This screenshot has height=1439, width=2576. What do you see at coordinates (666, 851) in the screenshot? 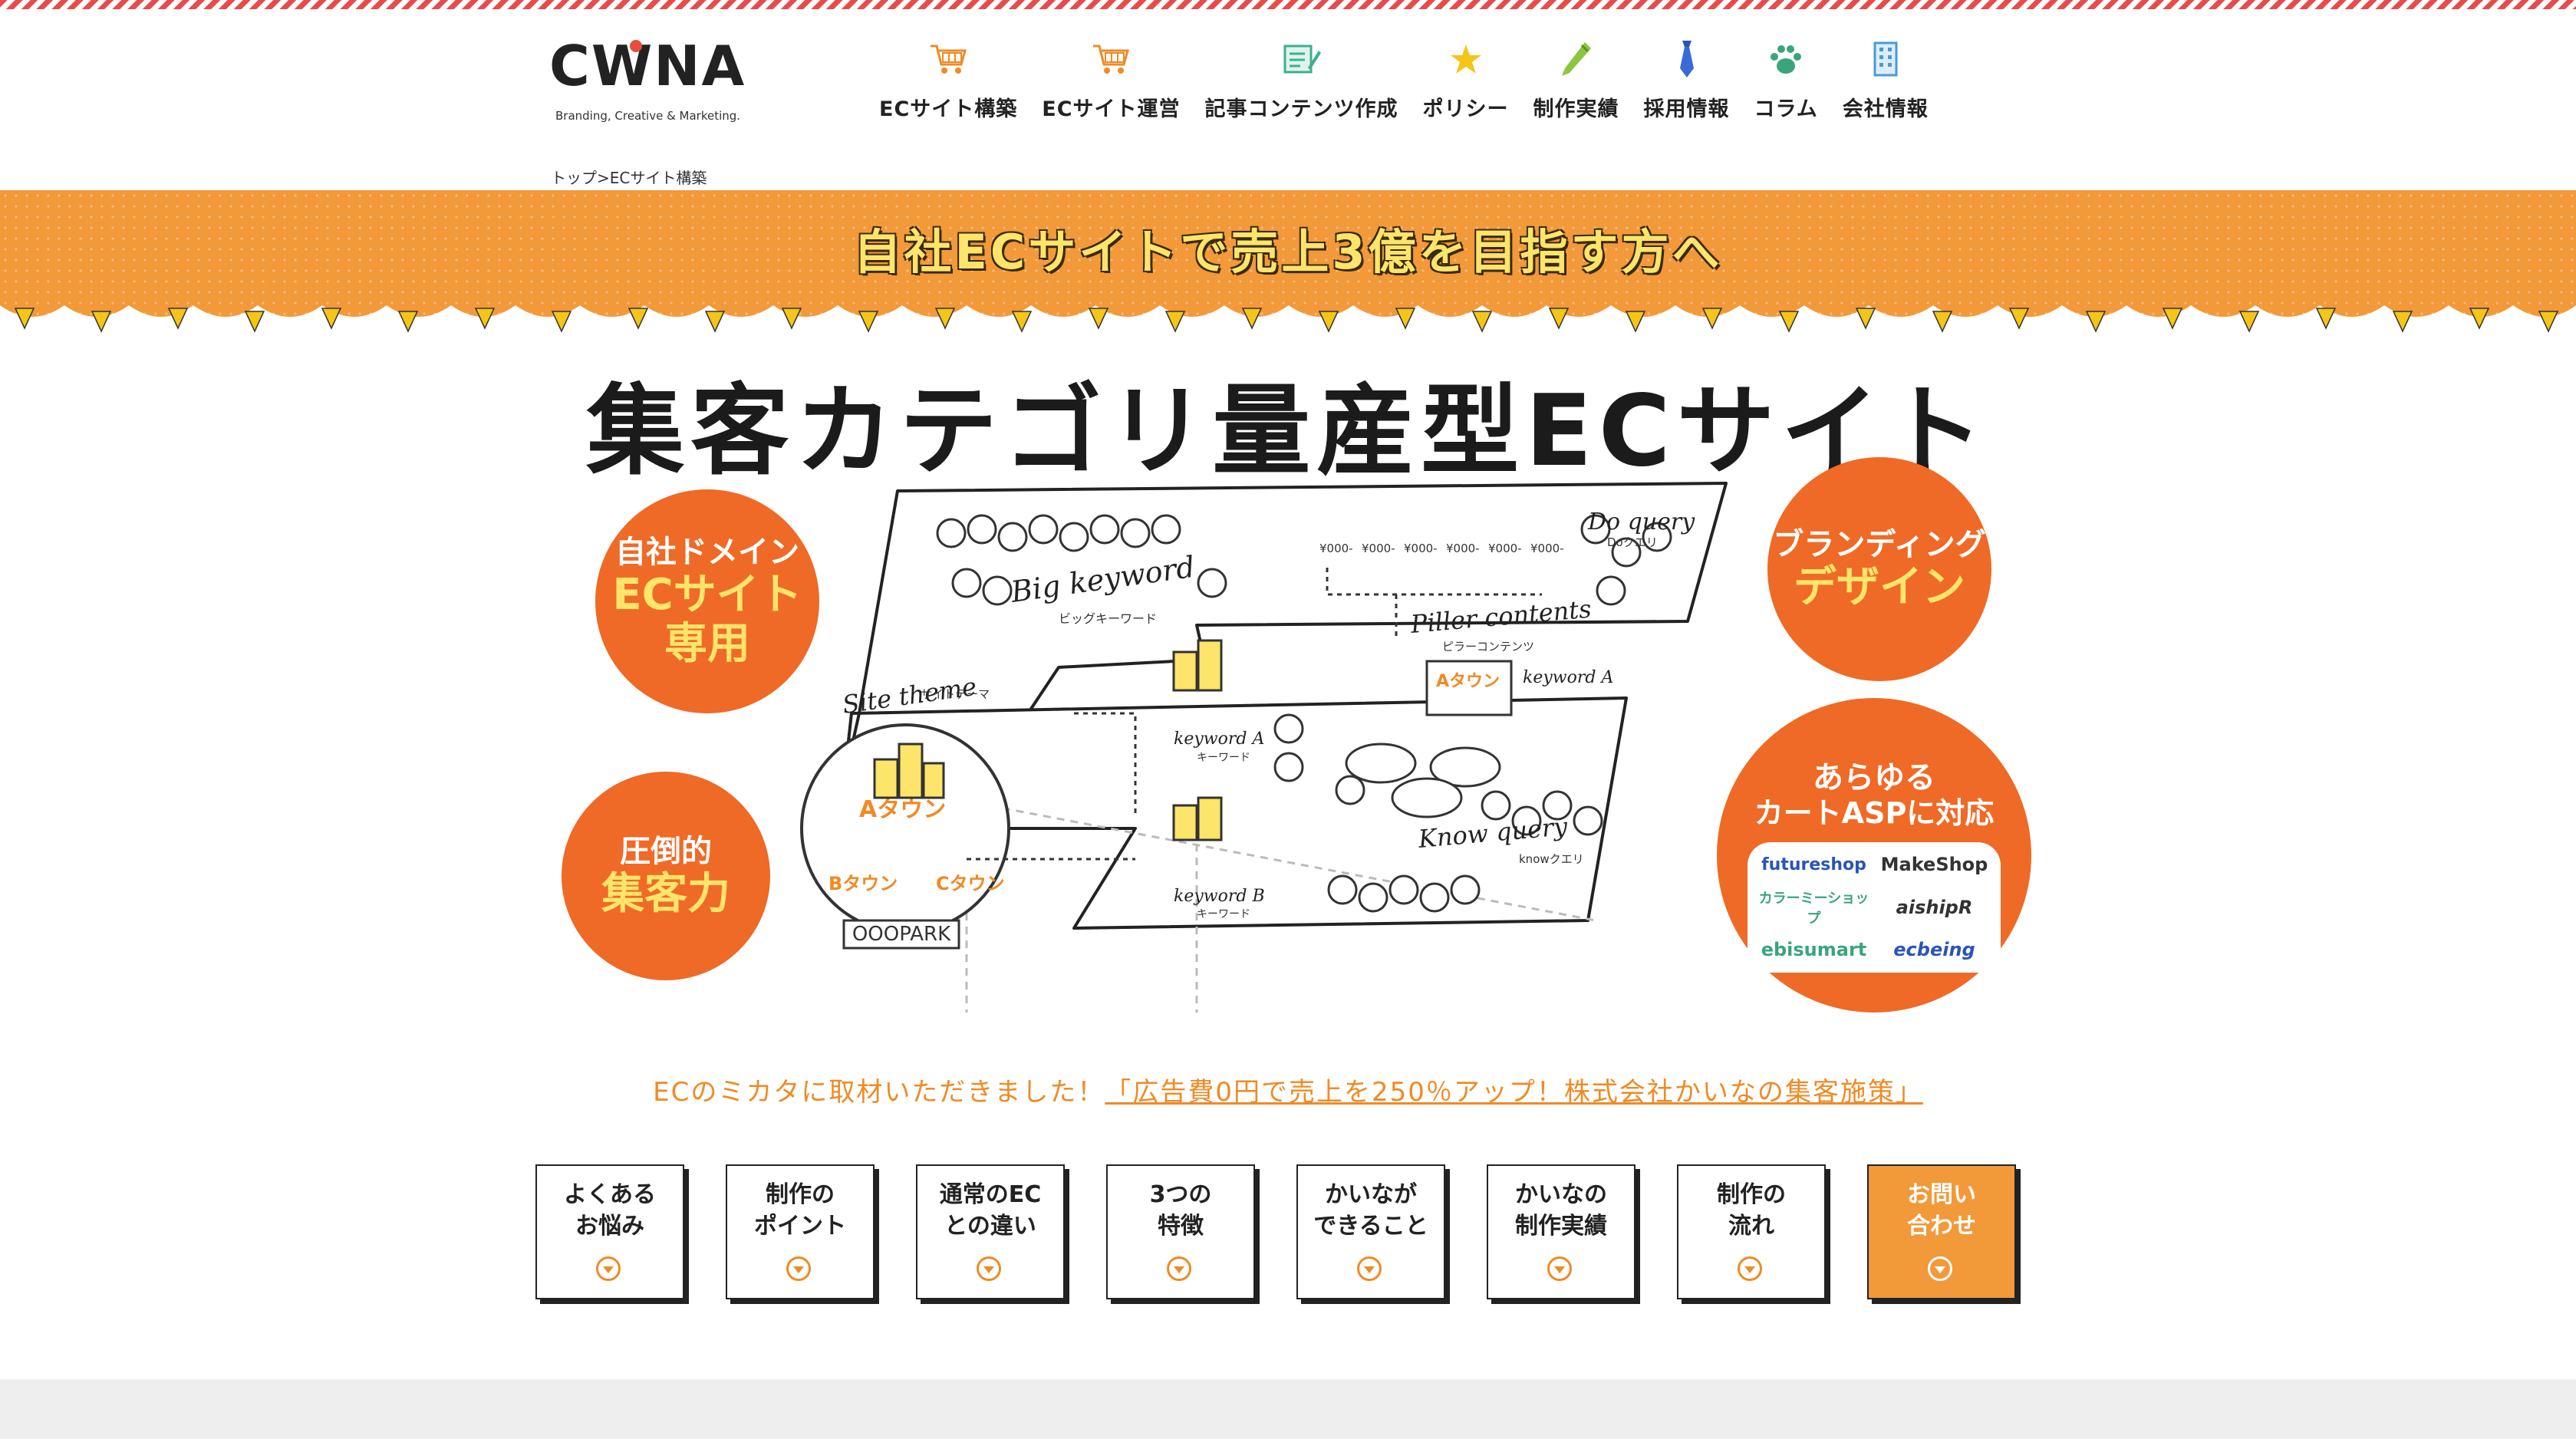
I see `badge-line: 圧倒的` at bounding box center [666, 851].